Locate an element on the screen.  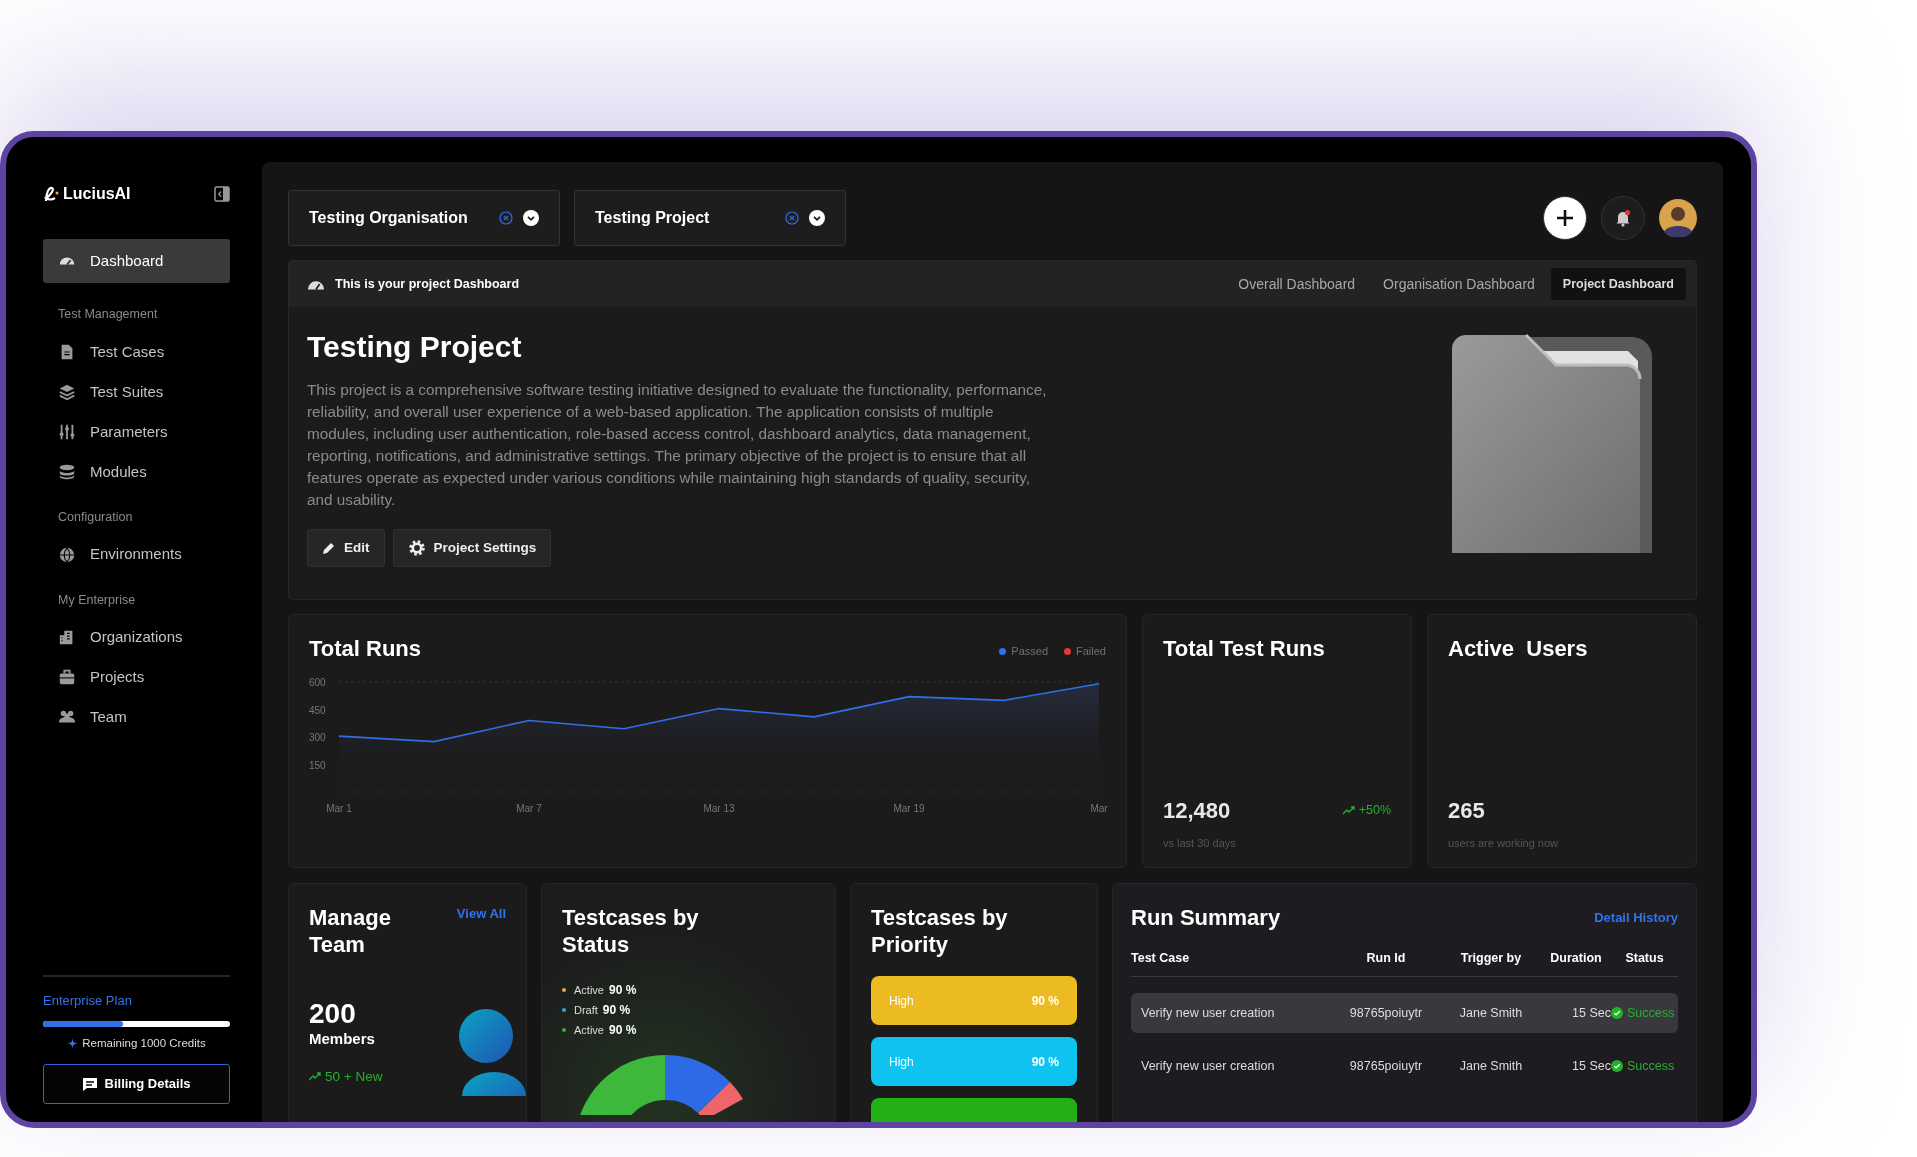
plus-icon is located at coordinates (1565, 218).